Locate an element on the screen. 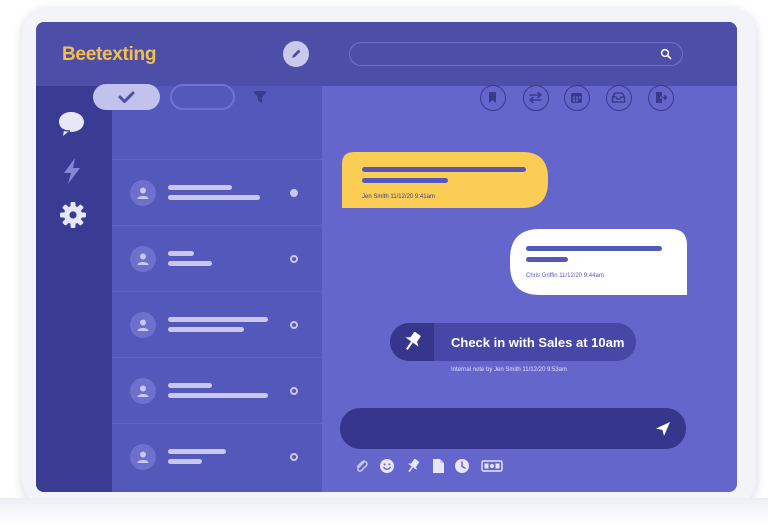 This screenshot has width=768, height=526. bookmark-button is located at coordinates (493, 98).